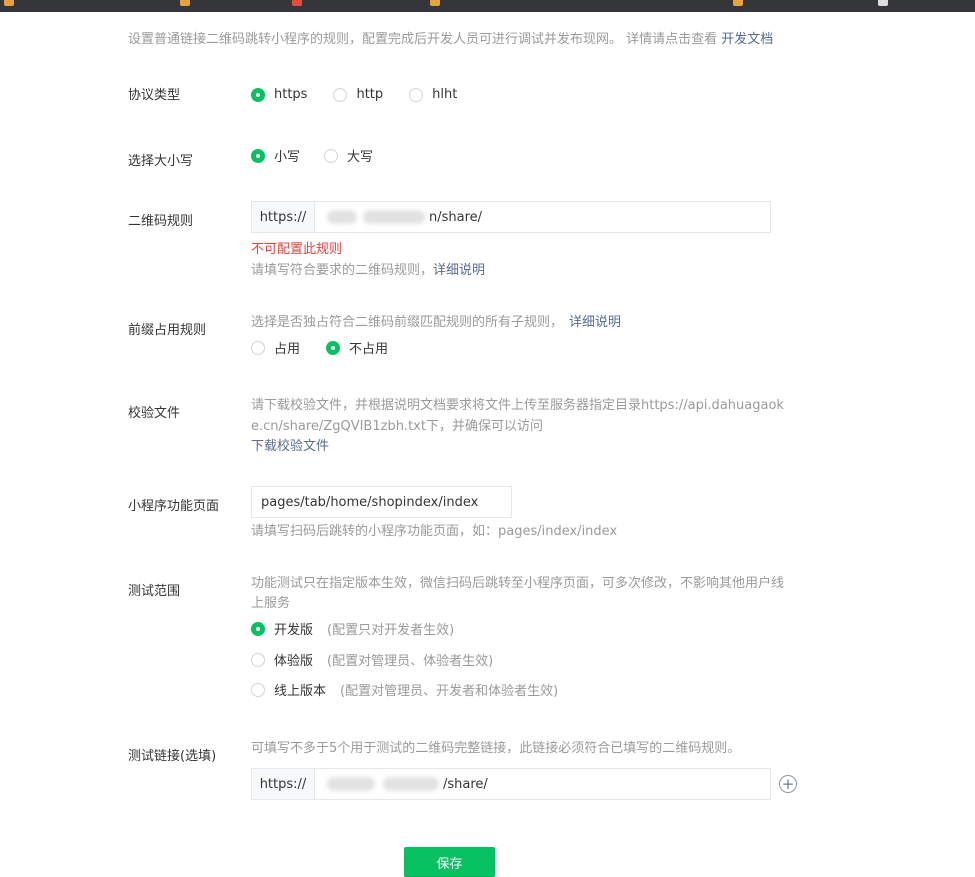  I want to click on protocol-option-http: http, so click(358, 94).